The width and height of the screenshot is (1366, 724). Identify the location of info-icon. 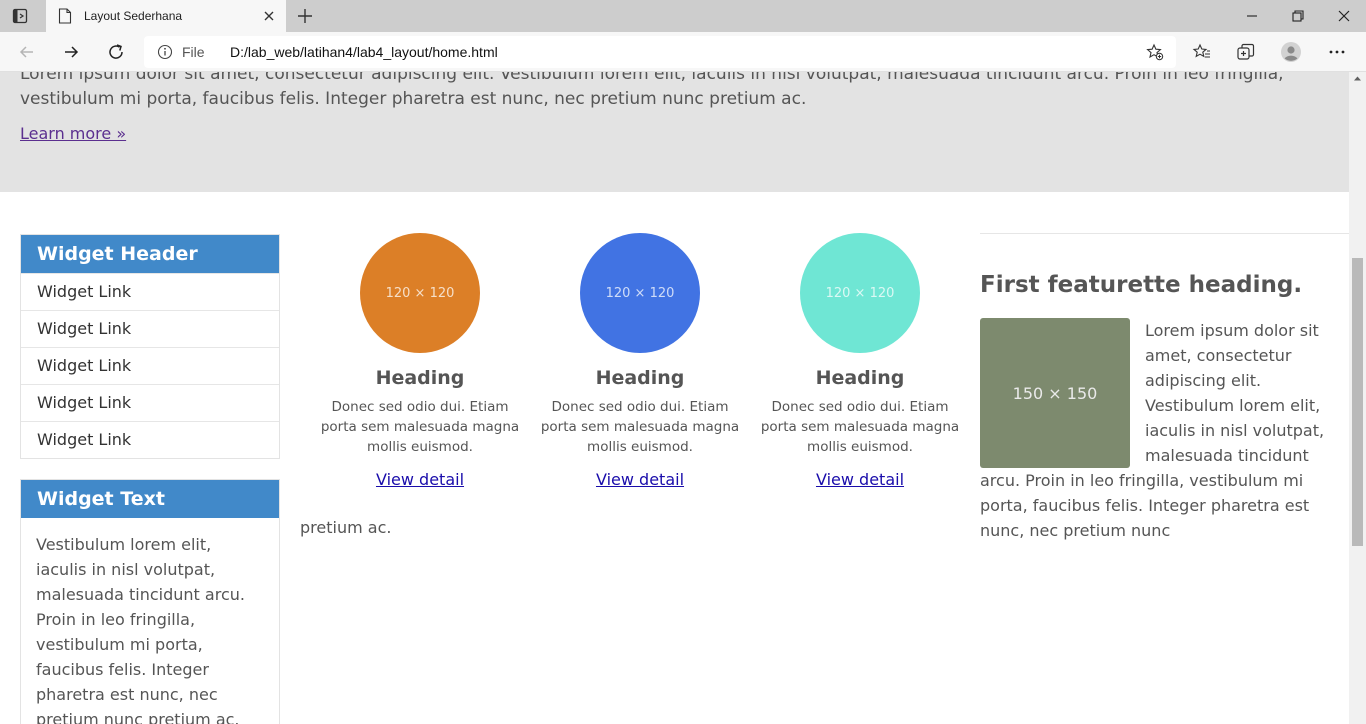
(165, 52).